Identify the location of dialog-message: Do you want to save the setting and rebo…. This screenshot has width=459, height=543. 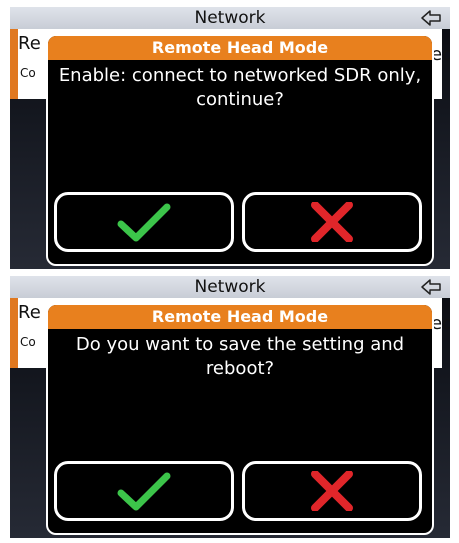
(240, 356).